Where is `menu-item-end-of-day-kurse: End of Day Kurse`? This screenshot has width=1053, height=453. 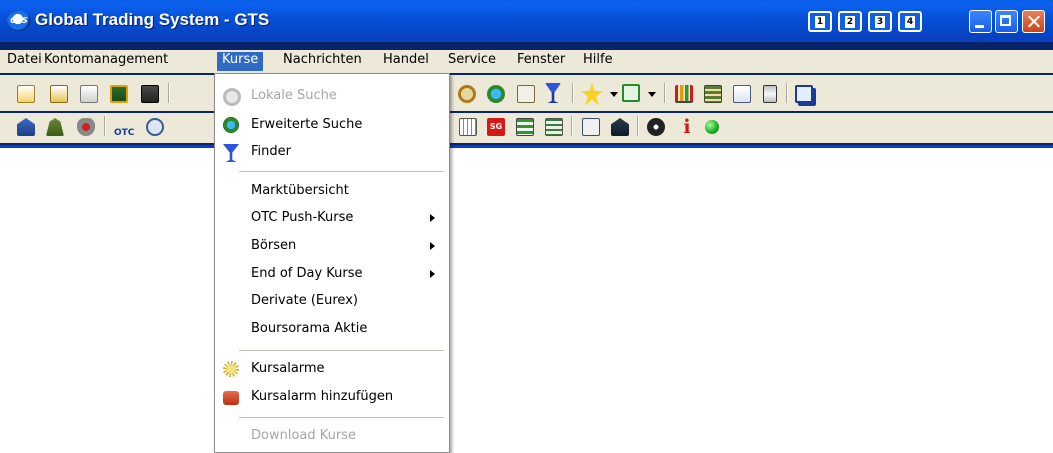
menu-item-end-of-day-kurse: End of Day Kurse is located at coordinates (332, 274).